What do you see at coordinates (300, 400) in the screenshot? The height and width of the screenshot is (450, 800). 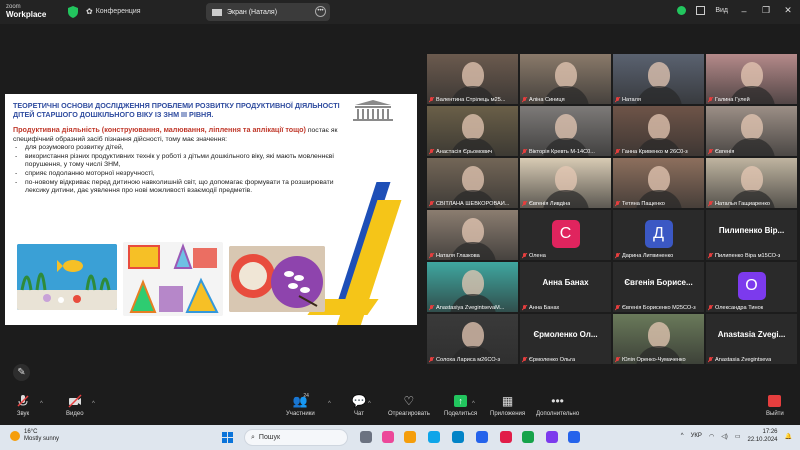 I see `participants-icon: 👥 24` at bounding box center [300, 400].